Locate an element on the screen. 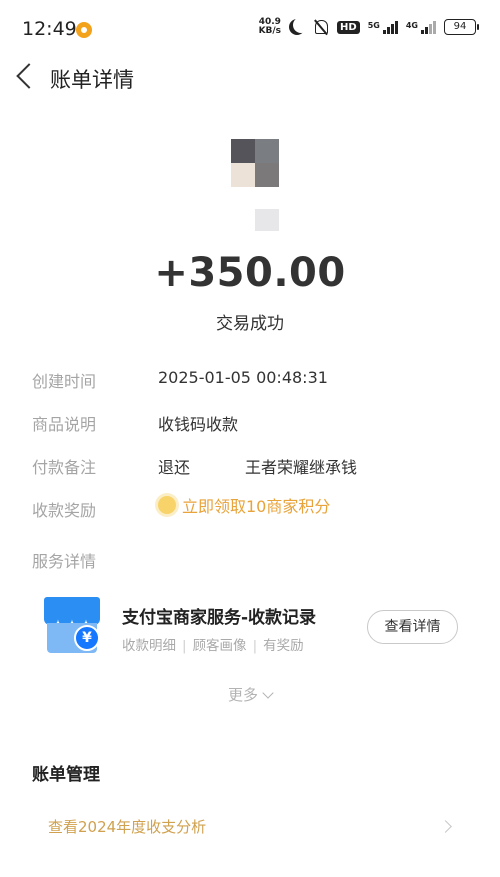 Image resolution: width=500 pixels, height=877 pixels. more-label: 更多 is located at coordinates (242, 695).